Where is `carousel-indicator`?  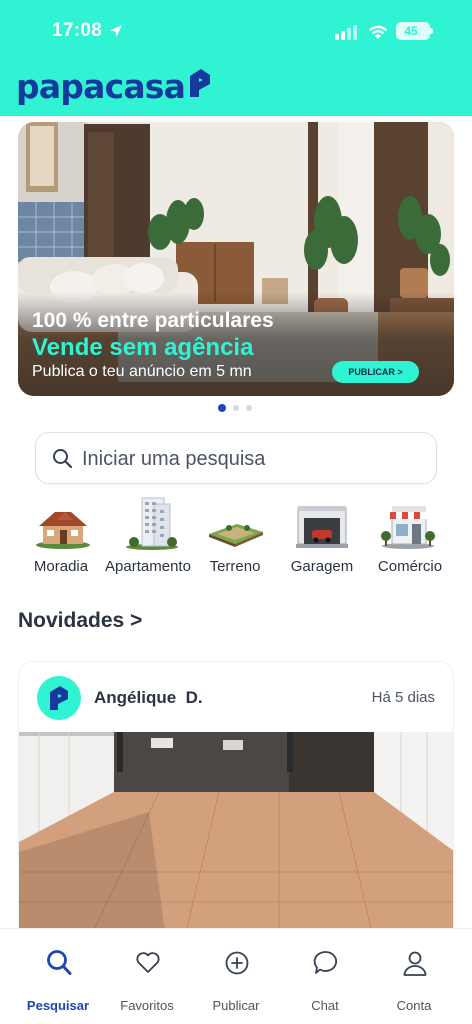
carousel-indicator is located at coordinates (235, 408).